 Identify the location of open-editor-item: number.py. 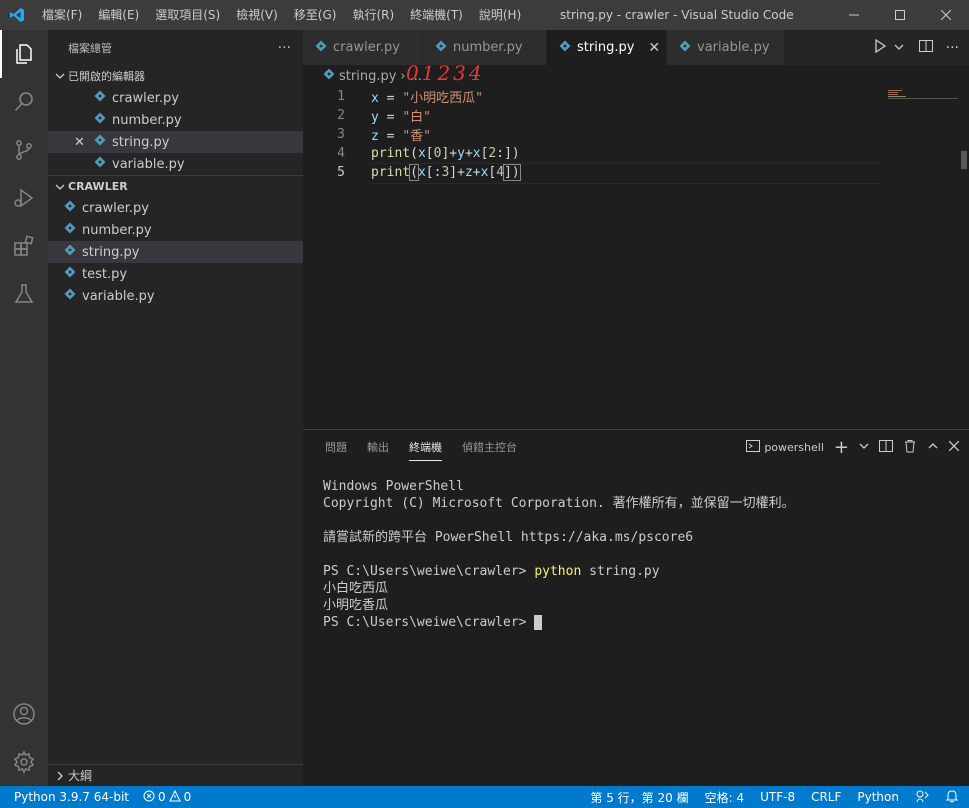
(175, 120).